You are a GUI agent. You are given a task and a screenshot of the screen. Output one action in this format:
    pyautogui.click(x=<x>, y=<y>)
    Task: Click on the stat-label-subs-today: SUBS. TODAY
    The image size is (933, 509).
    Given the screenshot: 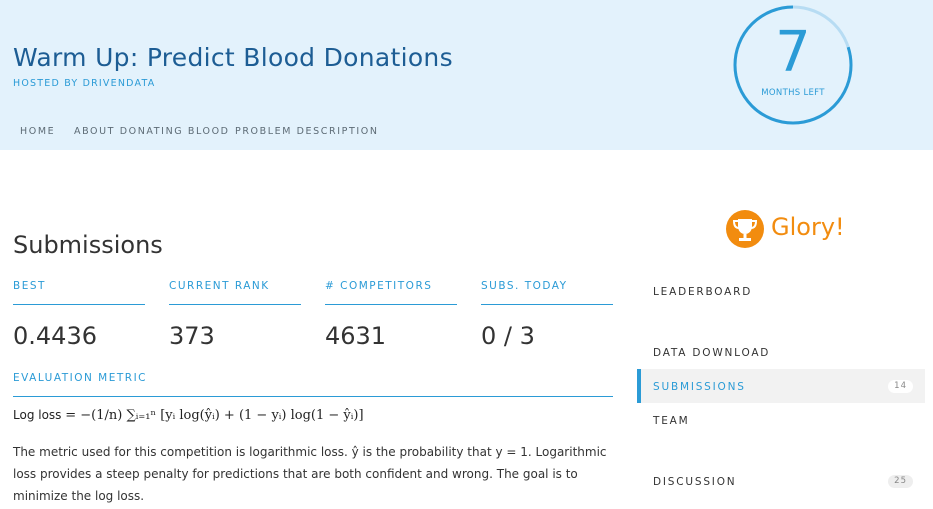 What is the action you would take?
    pyautogui.click(x=524, y=286)
    